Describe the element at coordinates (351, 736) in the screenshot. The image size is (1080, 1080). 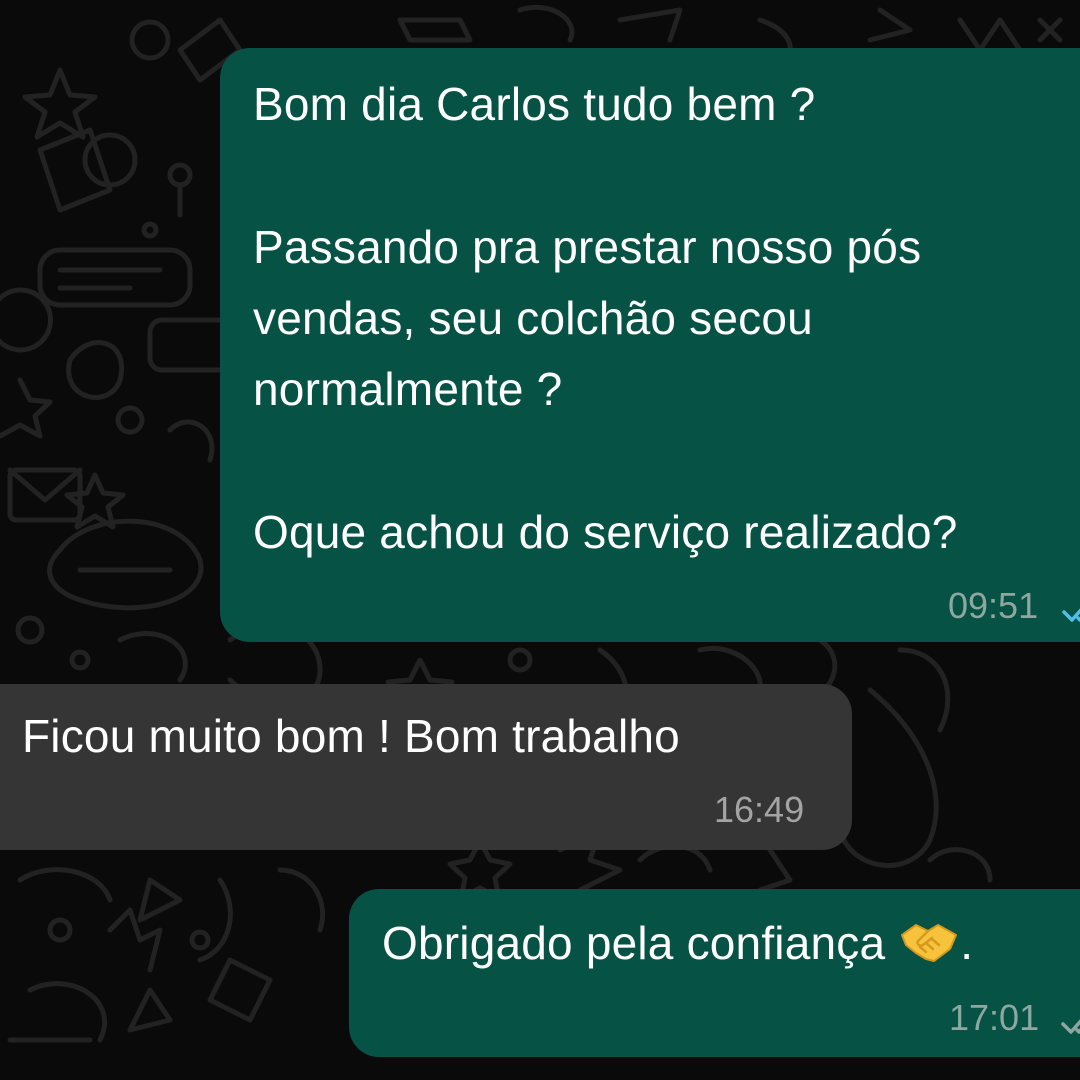
I see `message-text-line: Ficou muito bom ! Bom trabalho` at that location.